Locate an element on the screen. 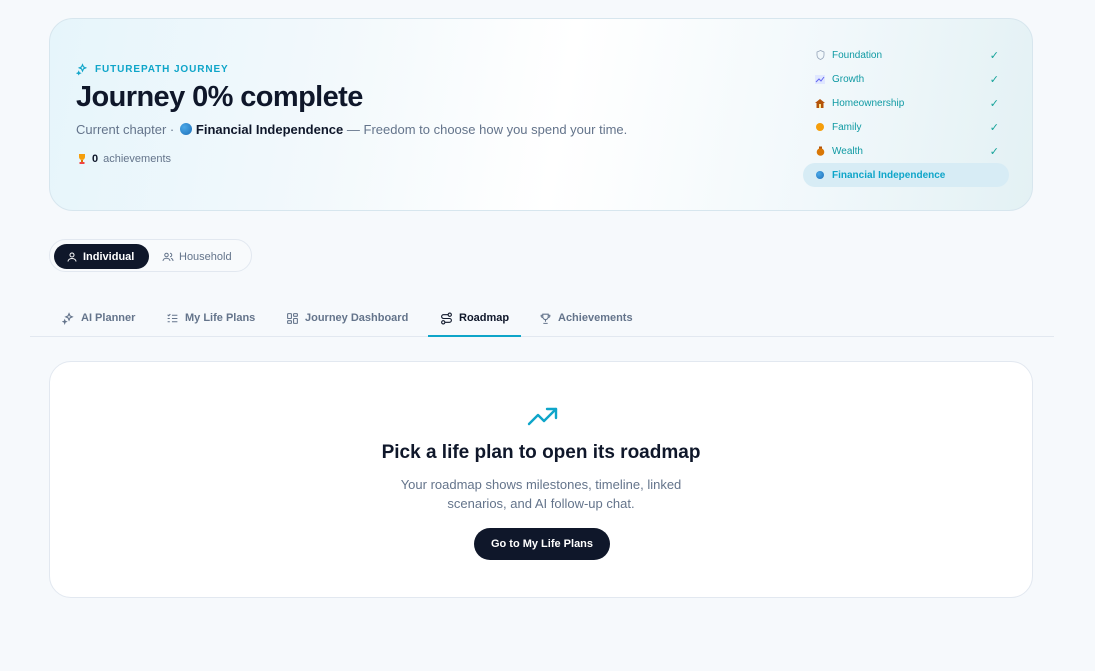  grid-icon is located at coordinates (292, 318).